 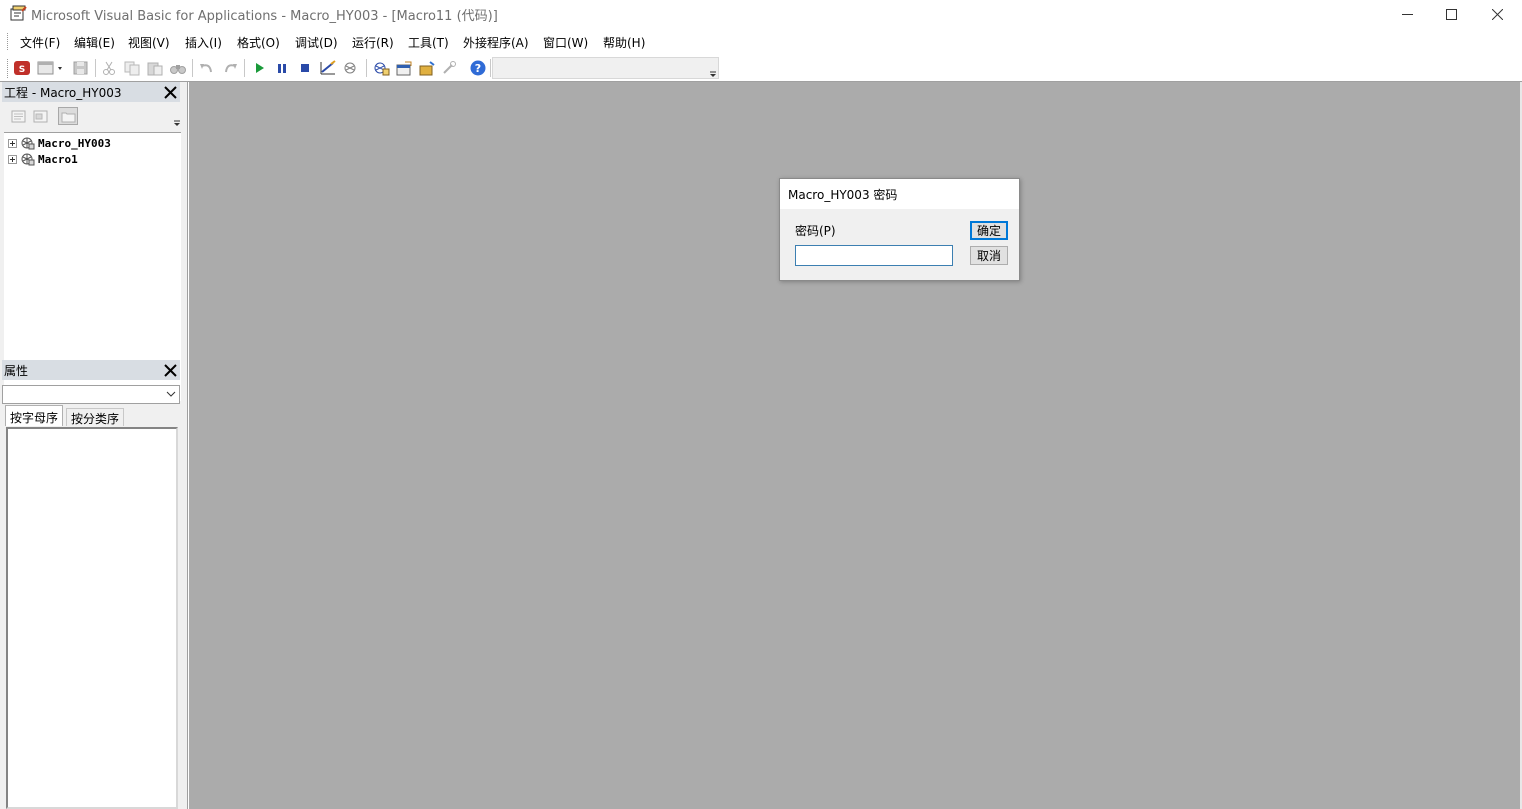 I want to click on chevron-down-icon, so click(x=171, y=394).